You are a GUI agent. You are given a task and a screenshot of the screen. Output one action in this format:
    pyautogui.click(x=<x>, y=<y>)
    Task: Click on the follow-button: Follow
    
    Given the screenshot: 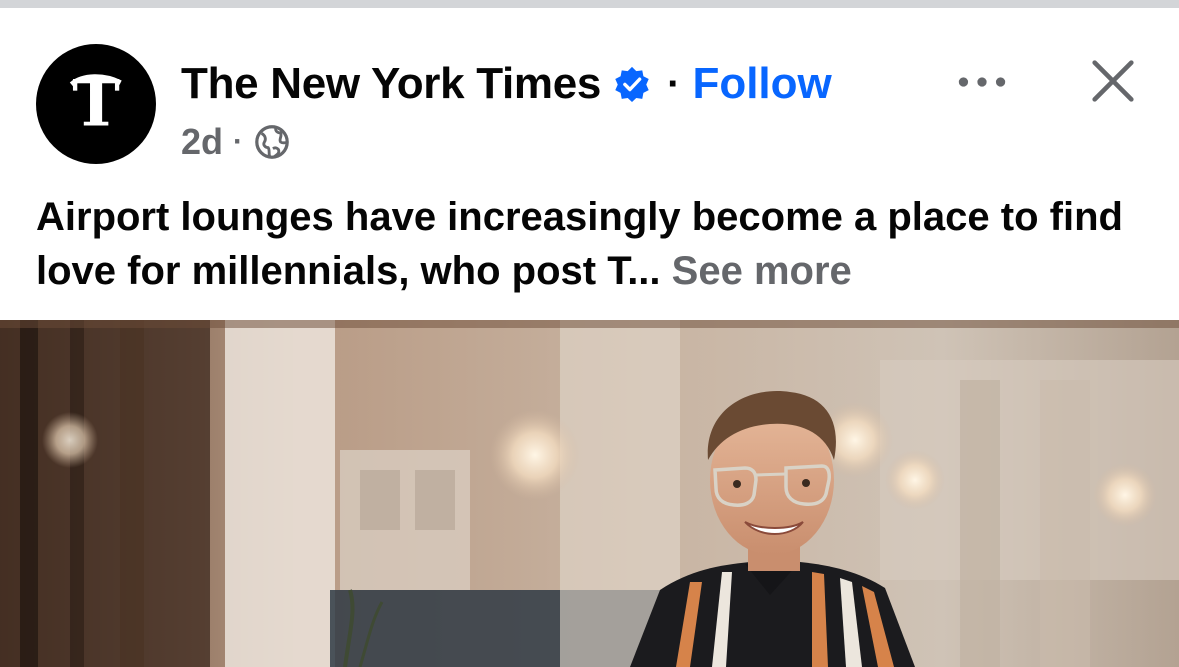 What is the action you would take?
    pyautogui.click(x=761, y=84)
    